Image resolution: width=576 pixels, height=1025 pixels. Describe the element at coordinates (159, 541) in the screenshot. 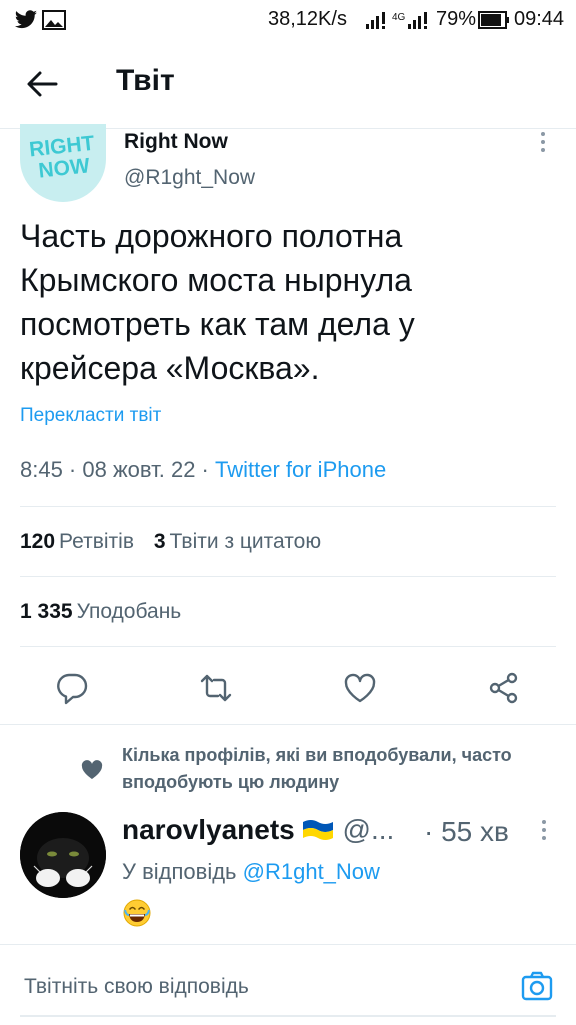

I see `quotes-count: 3` at that location.